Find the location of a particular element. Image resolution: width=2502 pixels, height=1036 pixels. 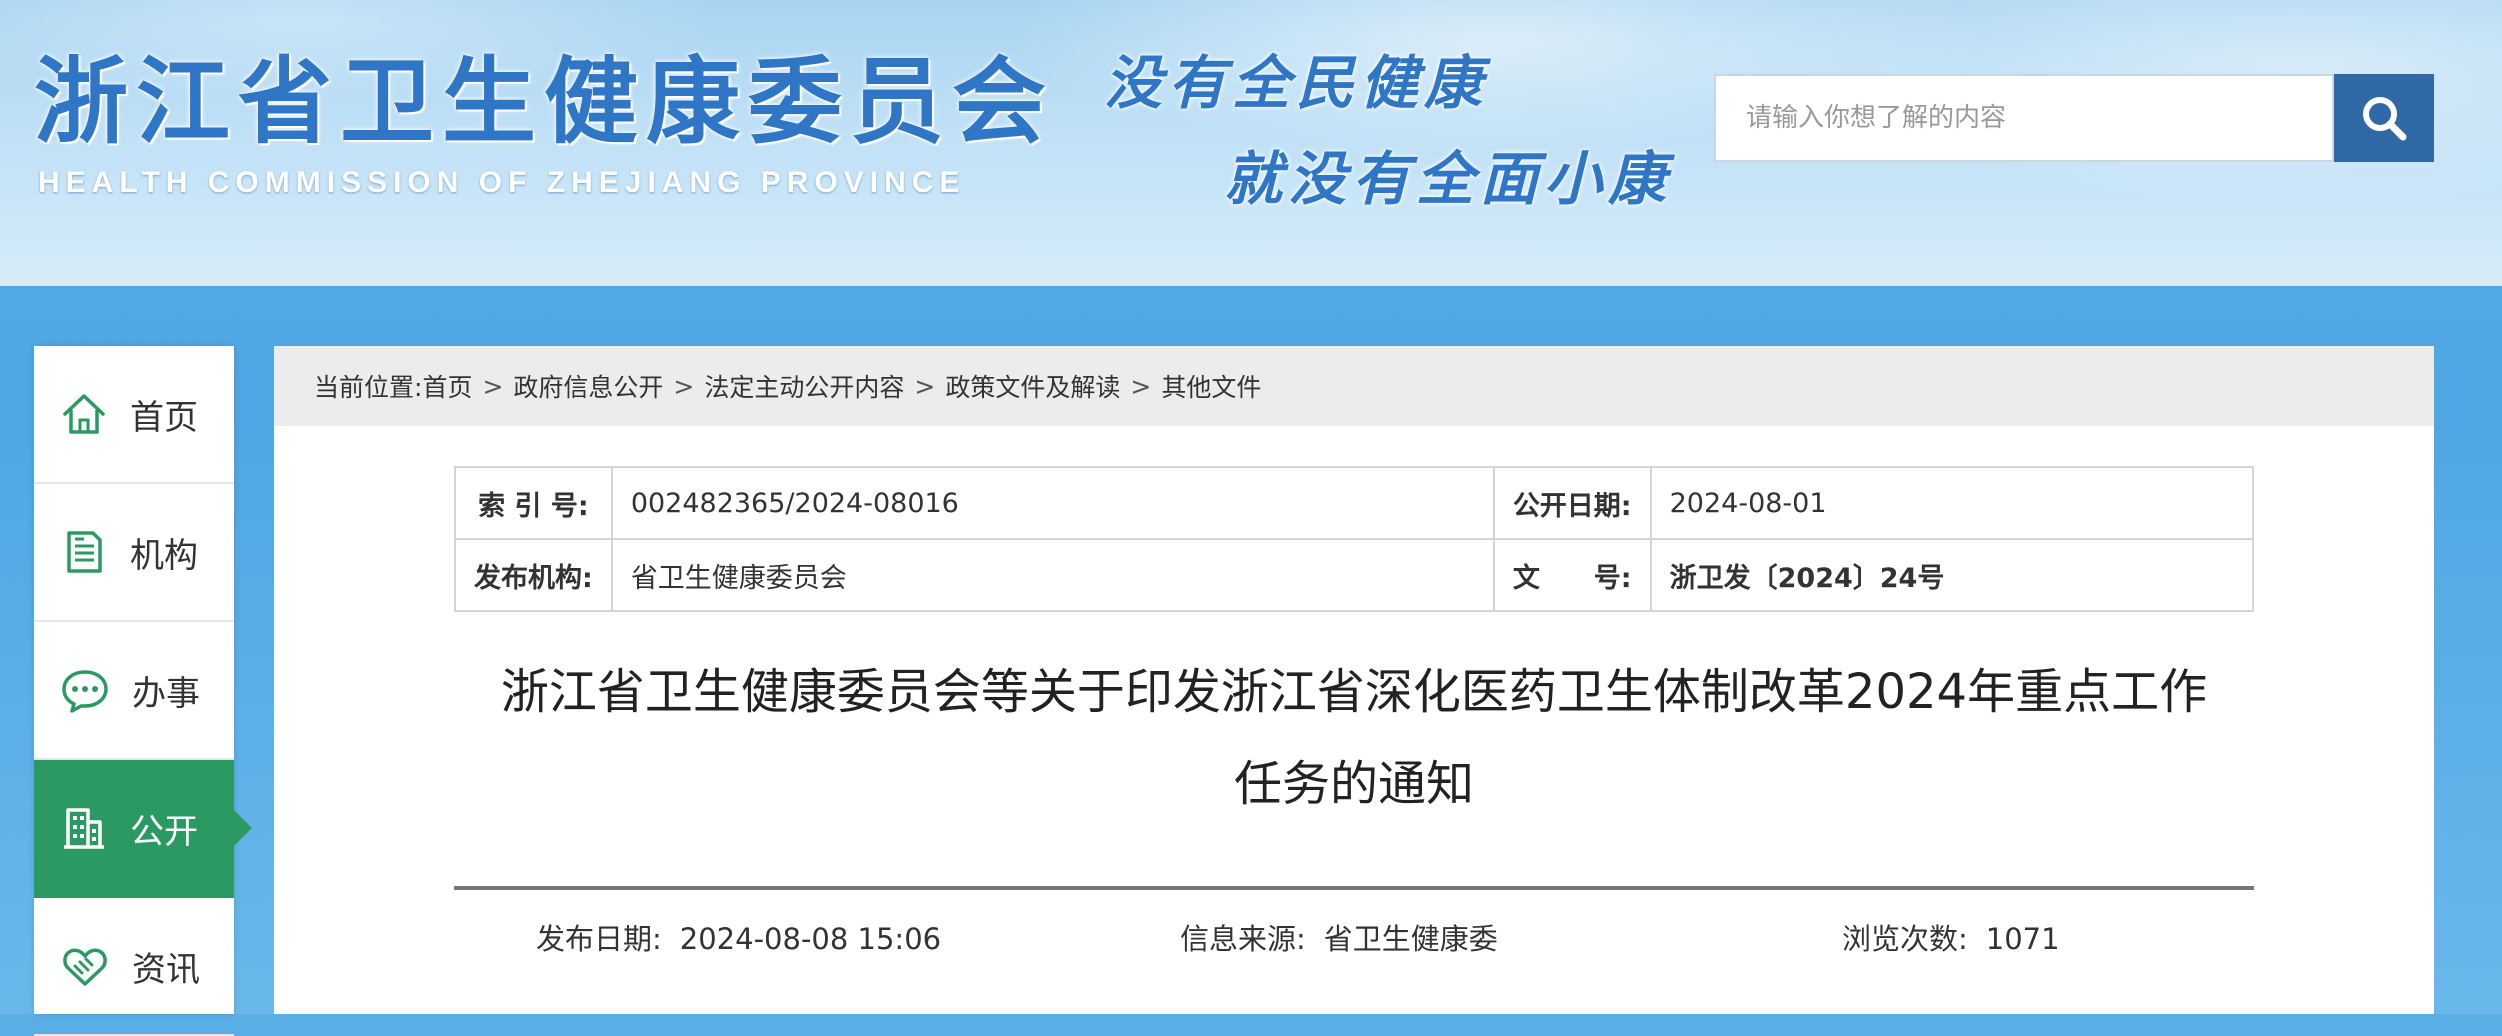

sidebar-item-label: 办事 is located at coordinates (166, 693).